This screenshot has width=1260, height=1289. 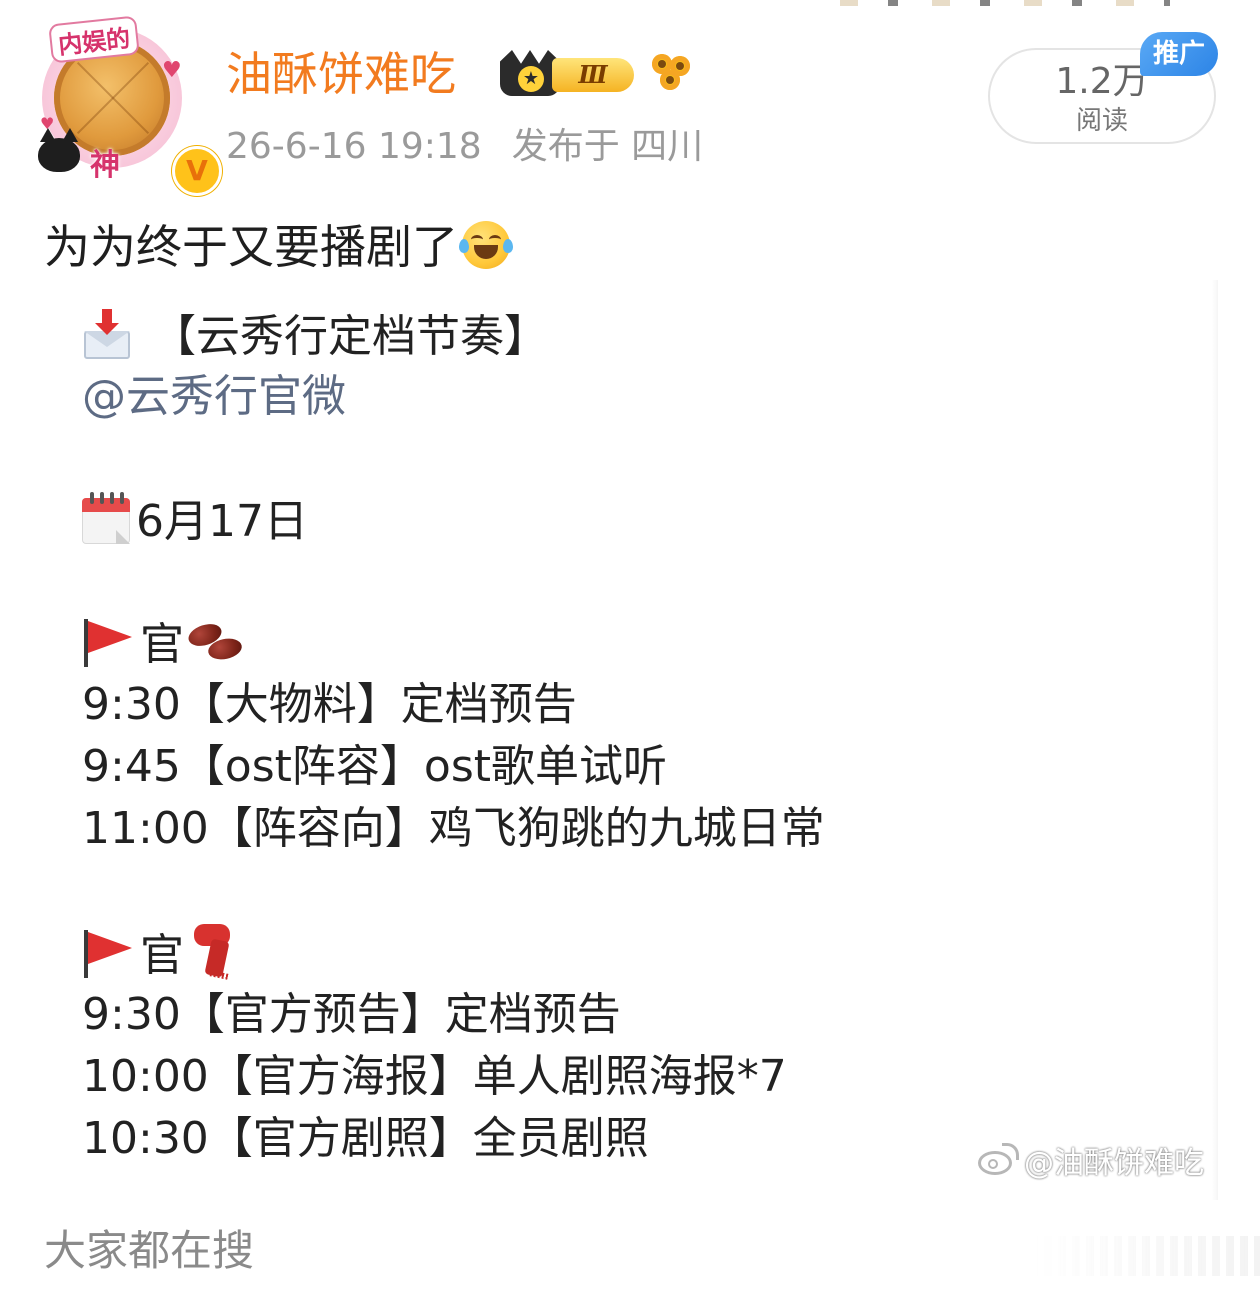 I want to click on schedule-item: 9:30【大物料】定档预告, so click(x=329, y=704).